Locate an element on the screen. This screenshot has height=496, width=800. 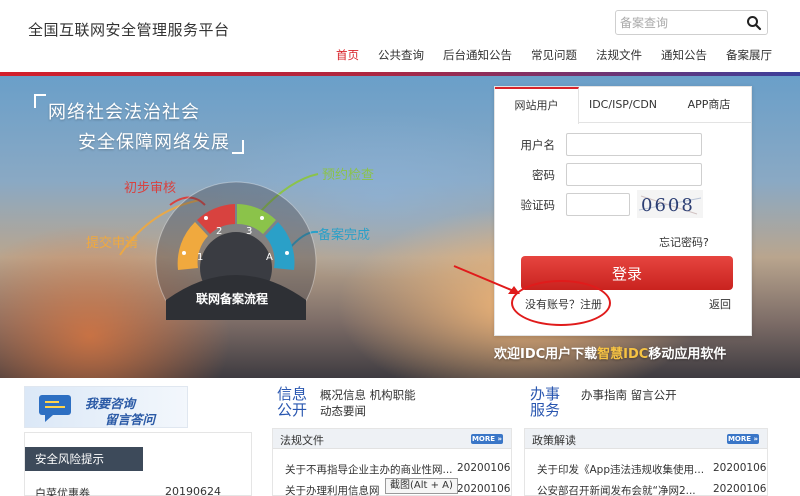
slogan-line1: 网络社会法治社会 is located at coordinates (124, 112).